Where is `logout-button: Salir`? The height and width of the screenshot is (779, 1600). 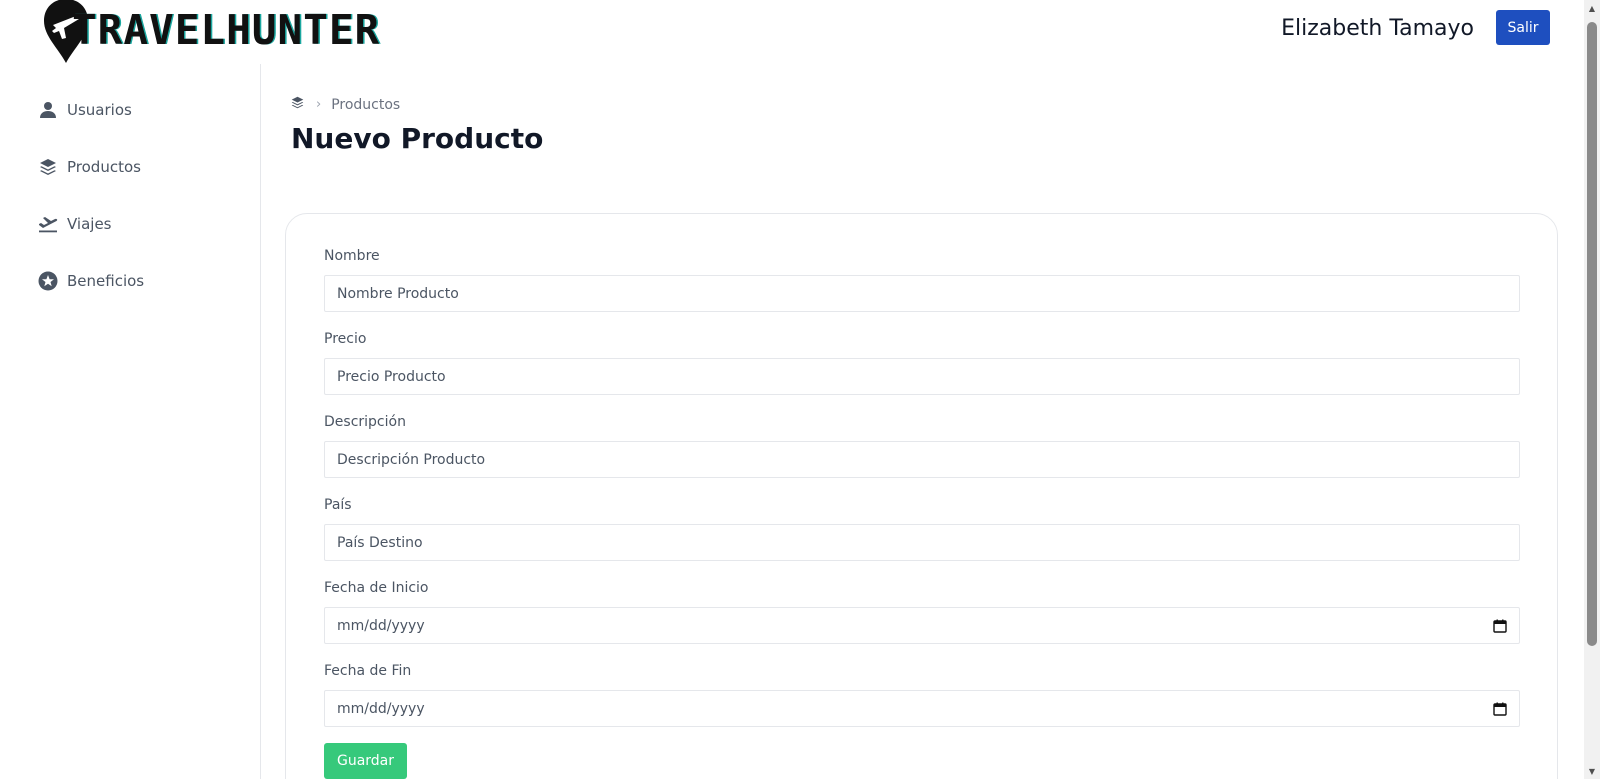 logout-button: Salir is located at coordinates (1523, 27).